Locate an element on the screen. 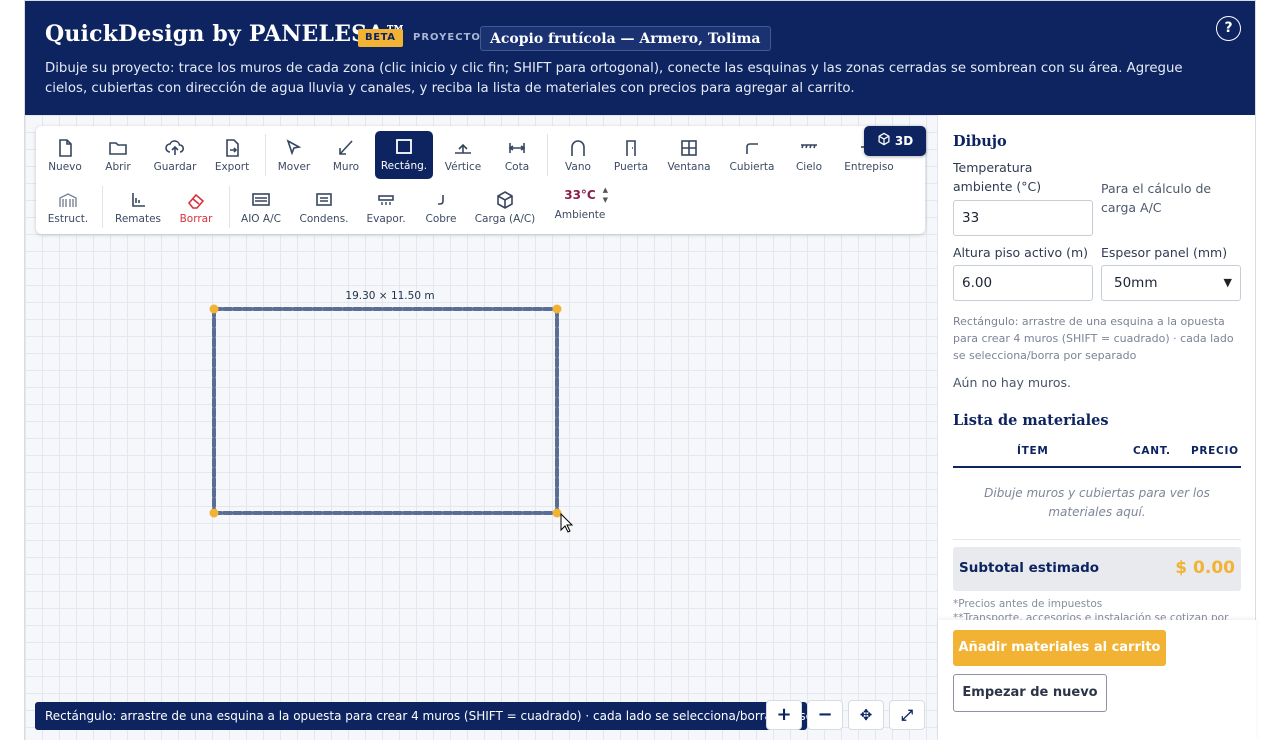 This screenshot has height=740, width=1280. zoom-out-button: − is located at coordinates (825, 715).